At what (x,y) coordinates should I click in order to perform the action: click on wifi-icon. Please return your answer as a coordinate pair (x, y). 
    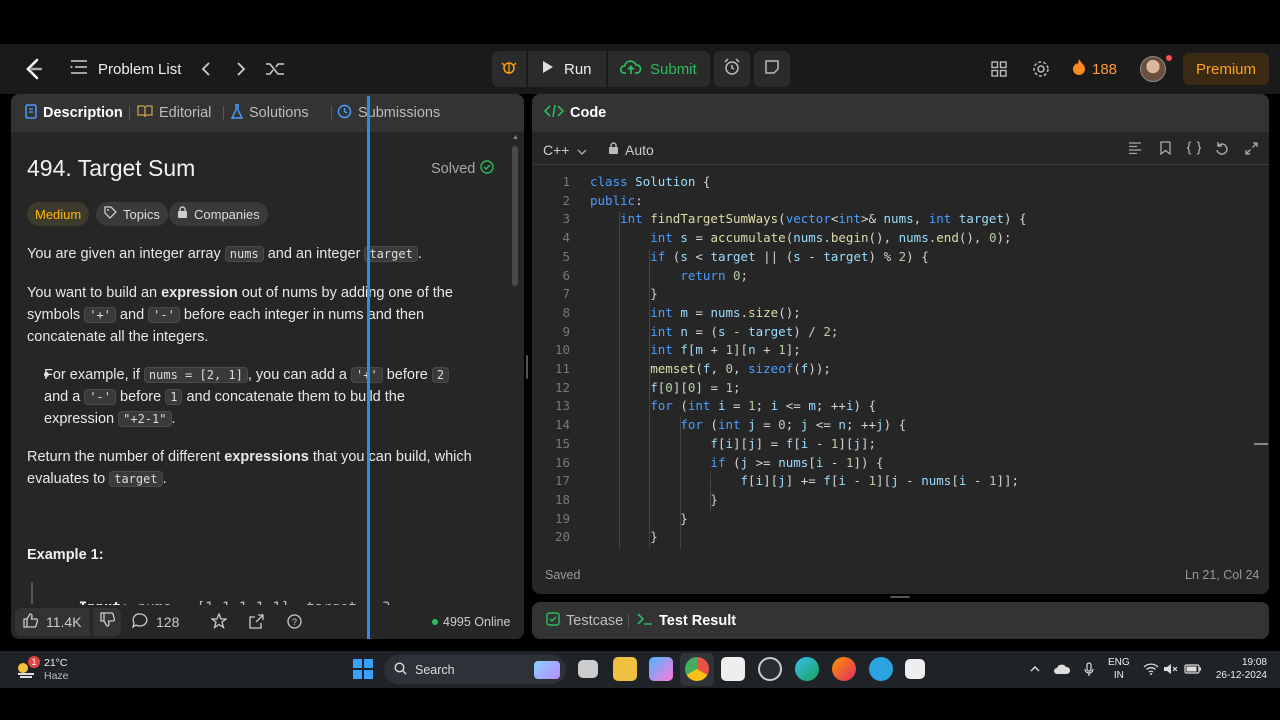
    Looking at the image, I should click on (1151, 669).